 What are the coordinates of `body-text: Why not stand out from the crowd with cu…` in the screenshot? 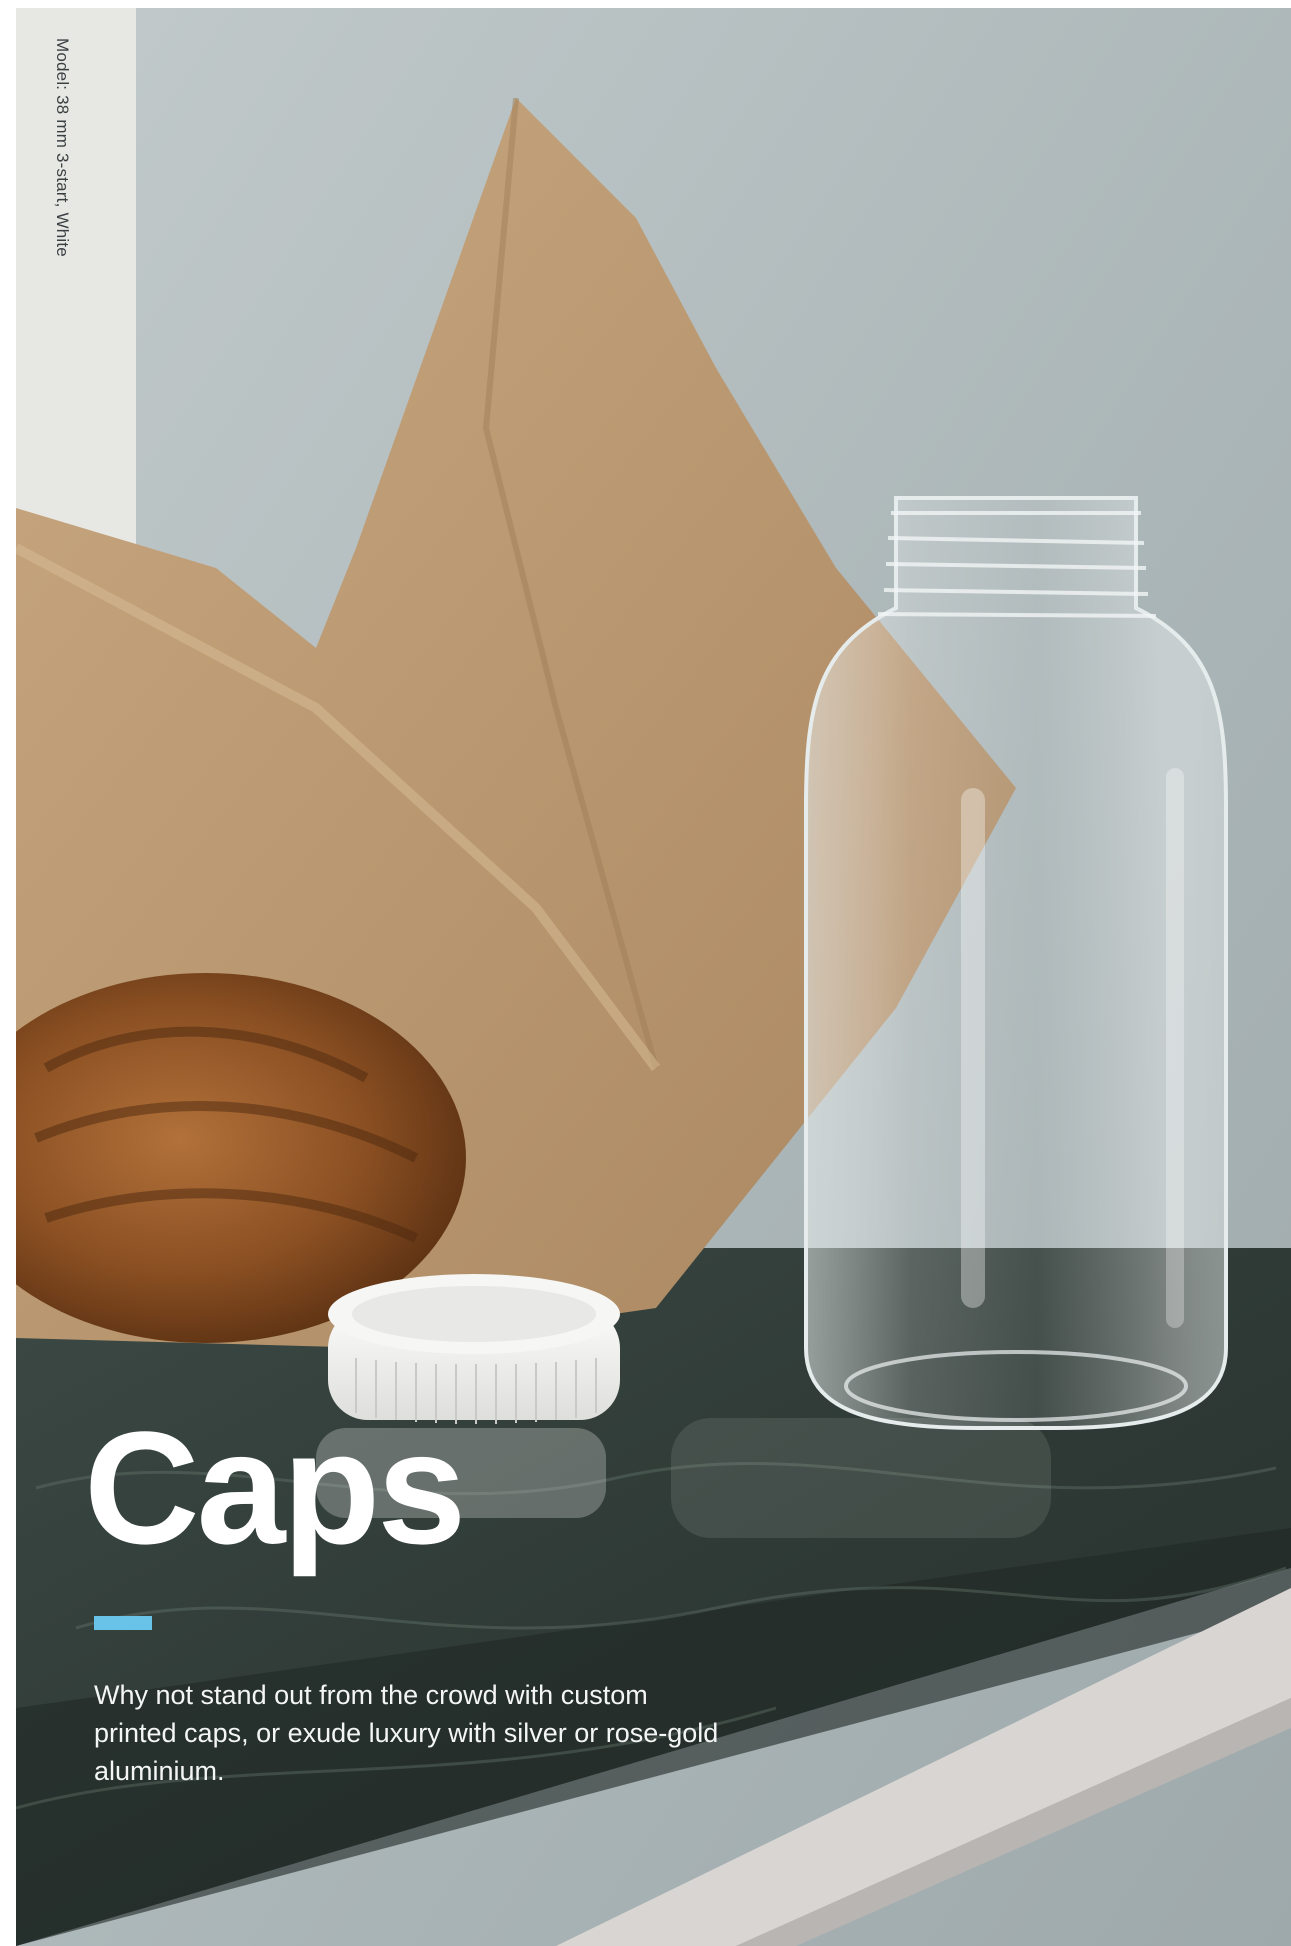 It's located at (406, 1733).